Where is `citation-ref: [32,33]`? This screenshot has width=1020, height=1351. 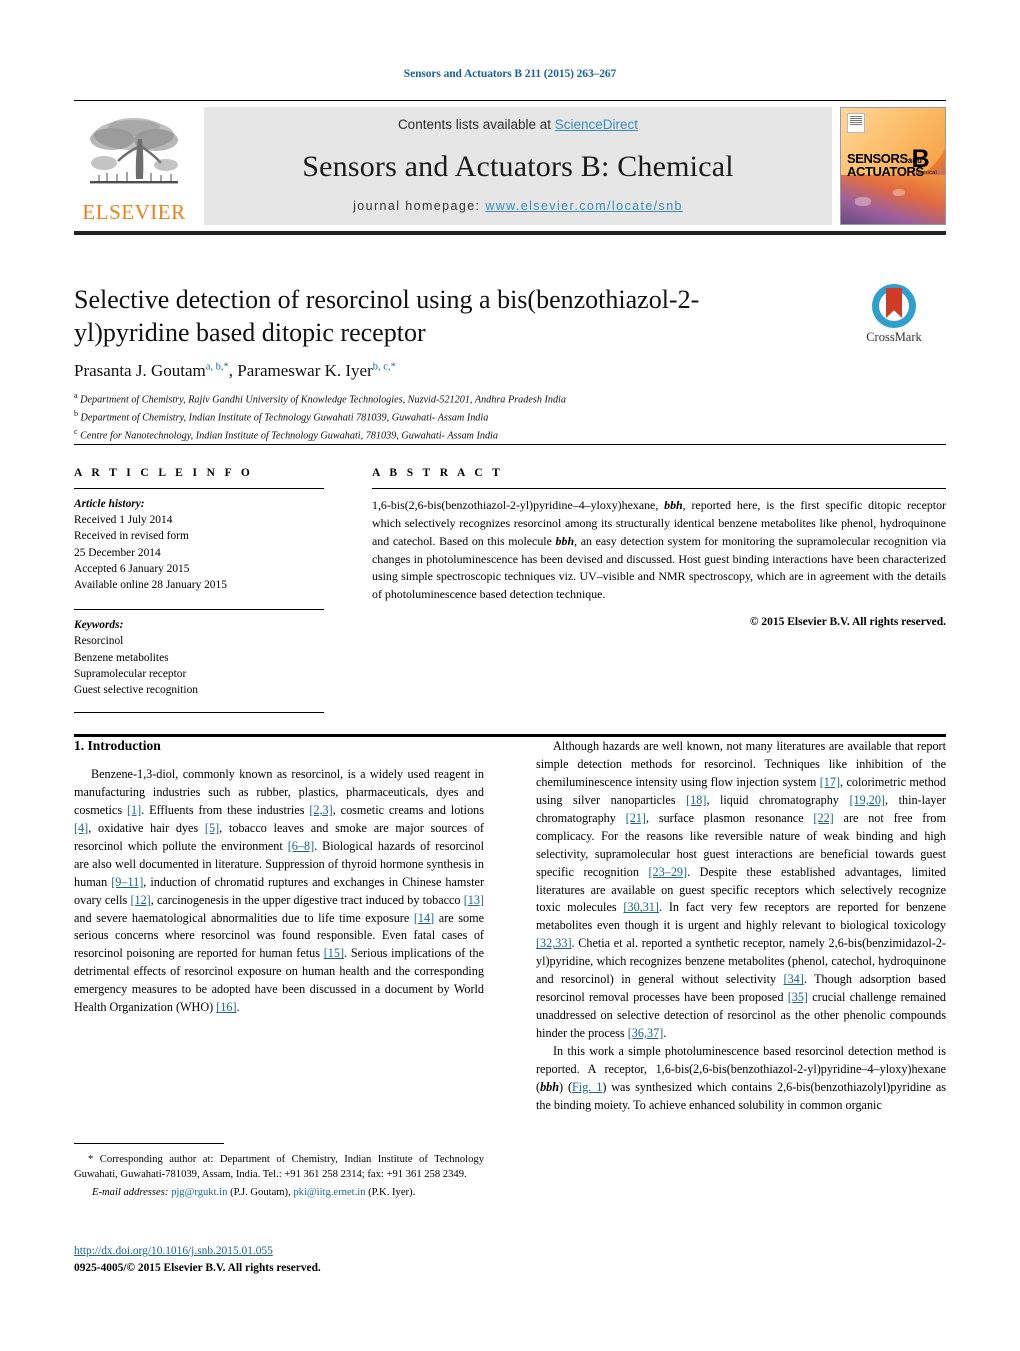 citation-ref: [32,33] is located at coordinates (554, 943).